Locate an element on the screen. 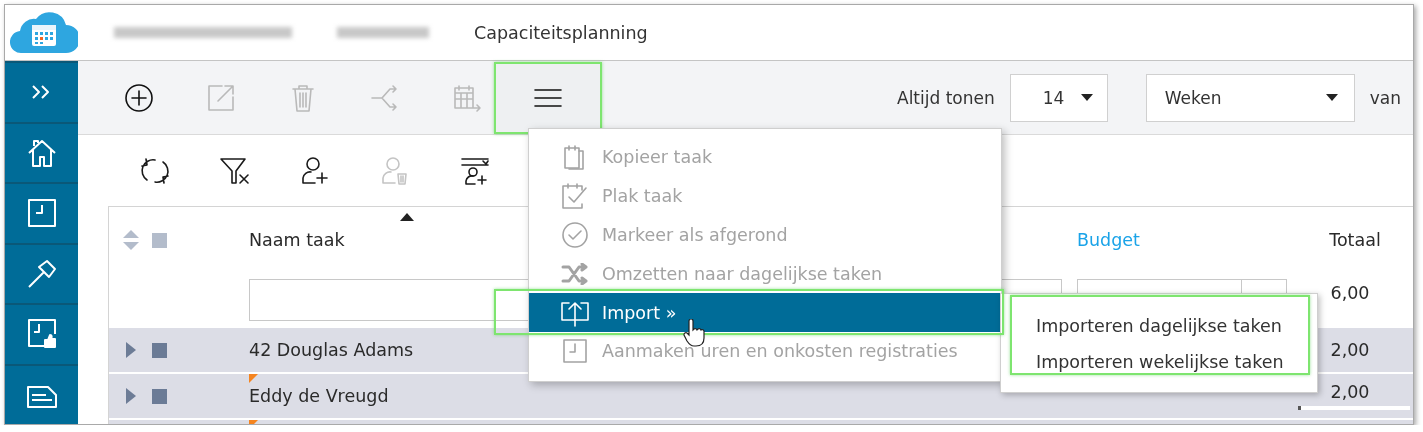 Image resolution: width=1423 pixels, height=432 pixels. menu-button is located at coordinates (548, 97).